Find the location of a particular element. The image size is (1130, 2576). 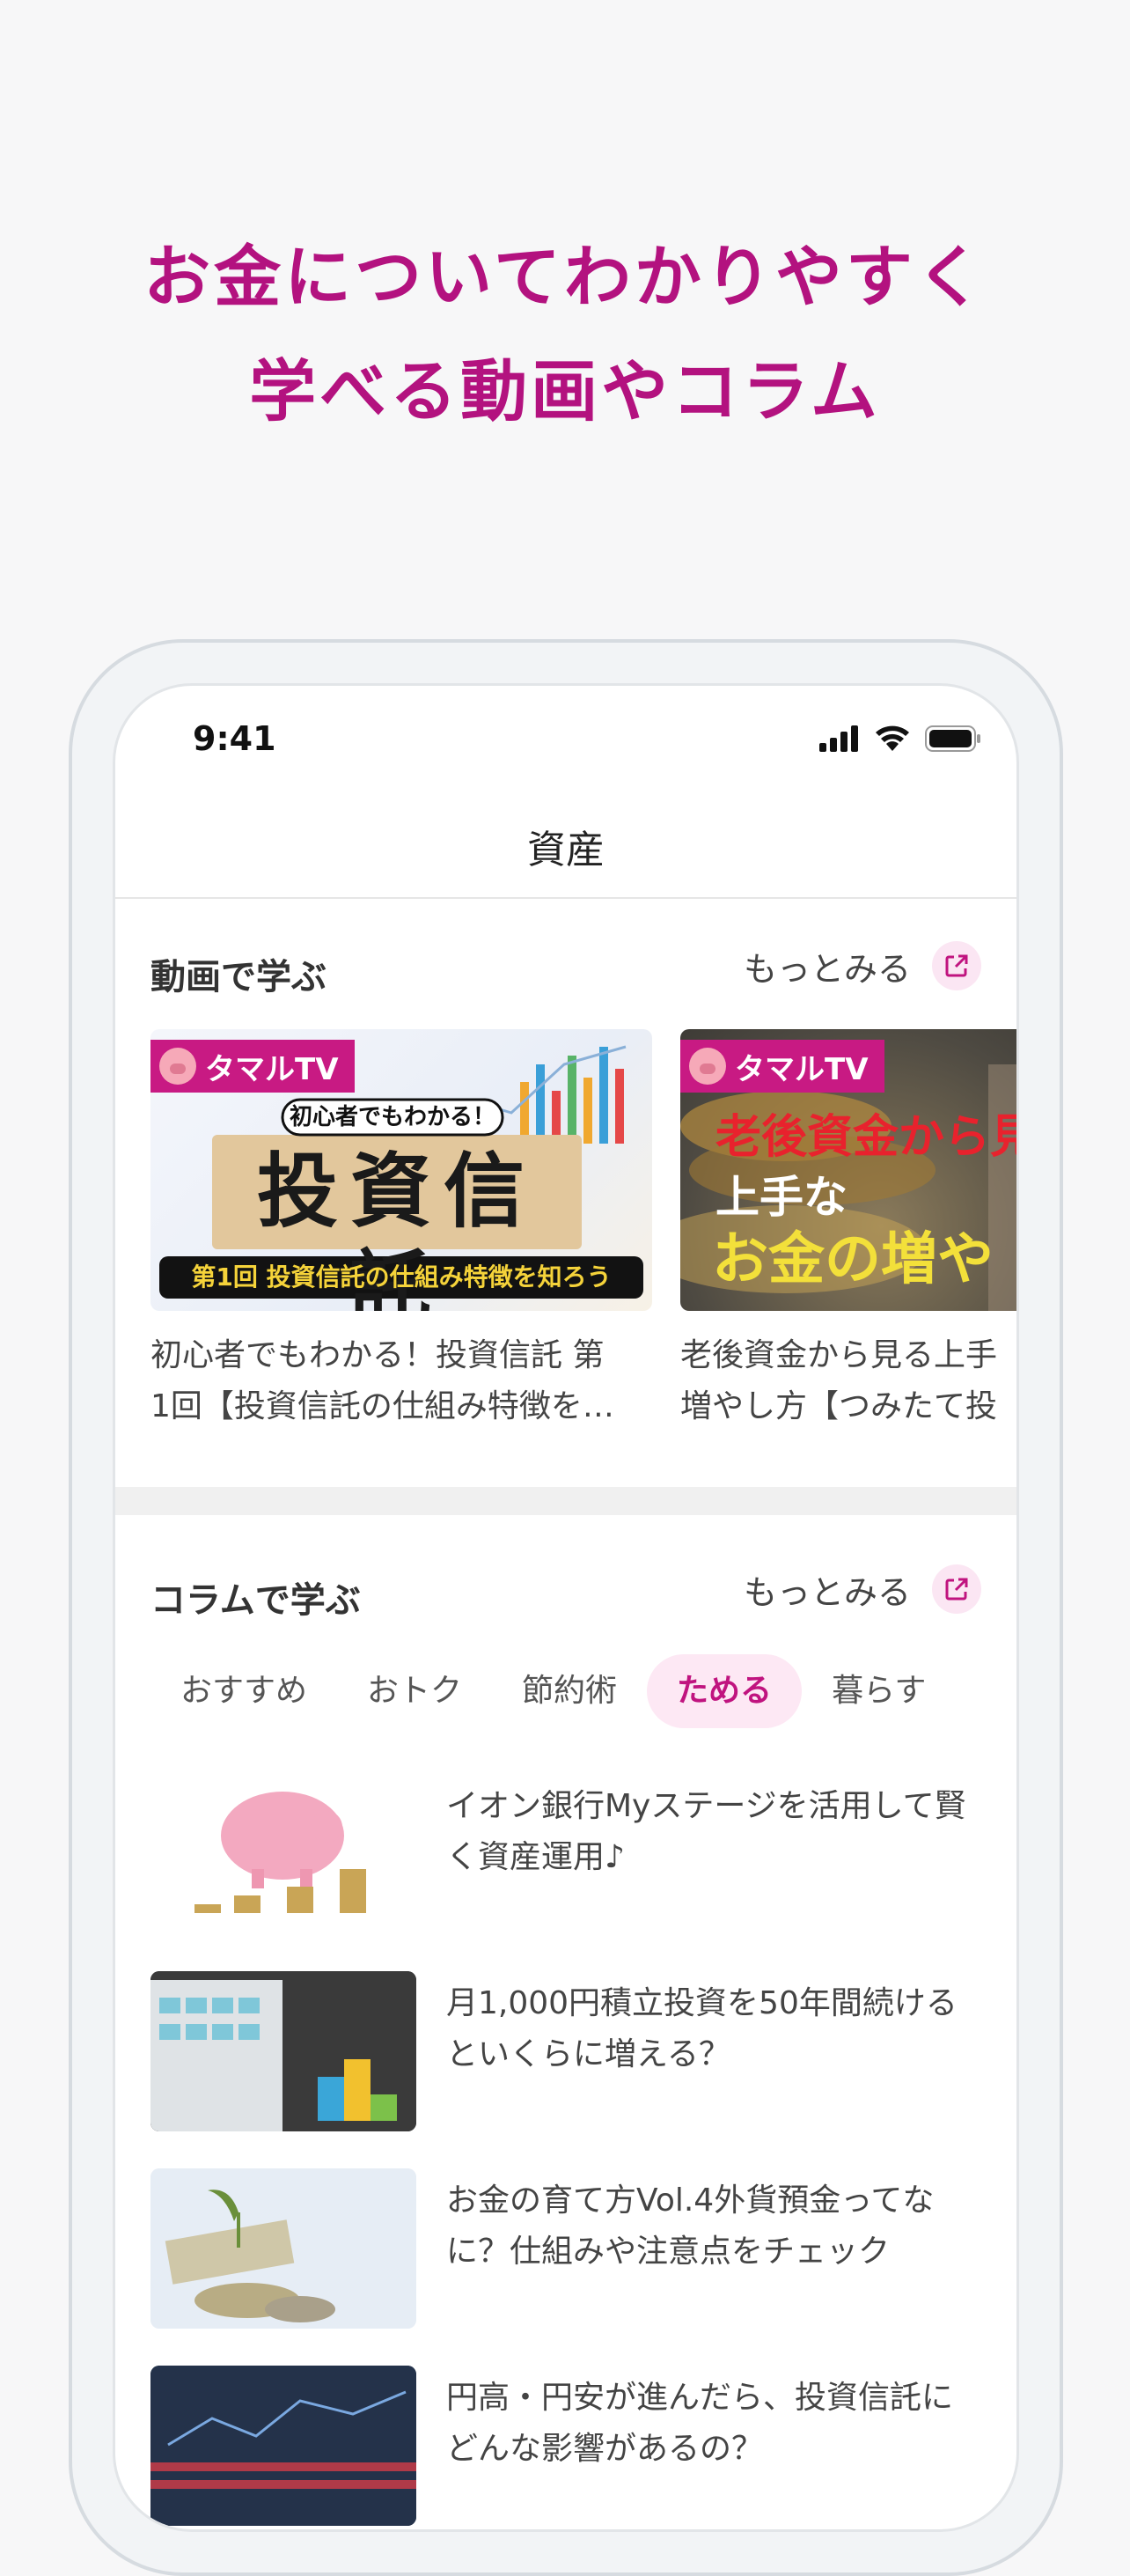

video-more-link: もっとみる is located at coordinates (862, 965).